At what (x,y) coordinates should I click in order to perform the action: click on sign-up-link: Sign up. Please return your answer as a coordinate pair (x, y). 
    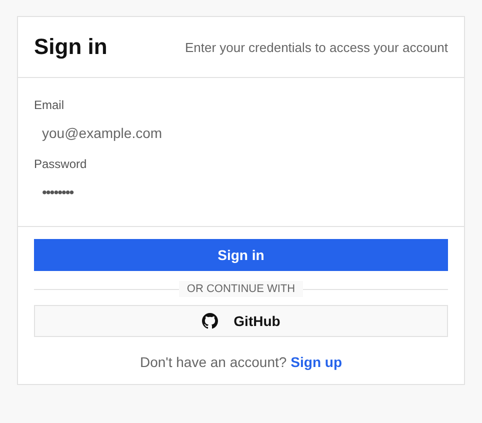
    Looking at the image, I should click on (316, 362).